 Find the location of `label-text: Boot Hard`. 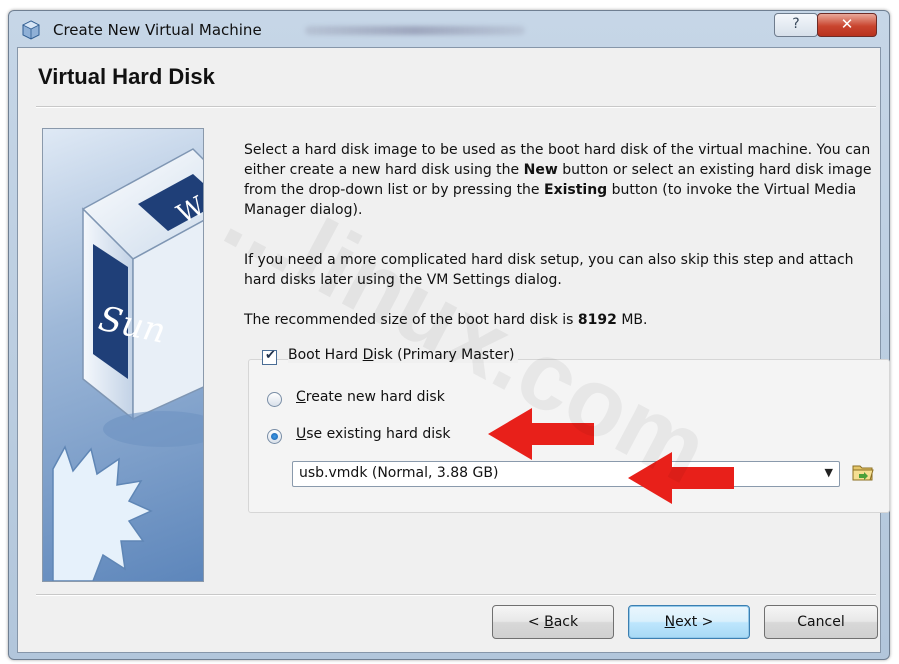

label-text: Boot Hard is located at coordinates (325, 355).